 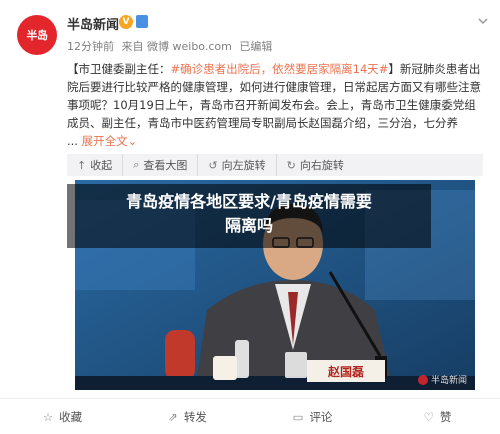 I want to click on rotate-right-label: 向右旋转, so click(x=321, y=165).